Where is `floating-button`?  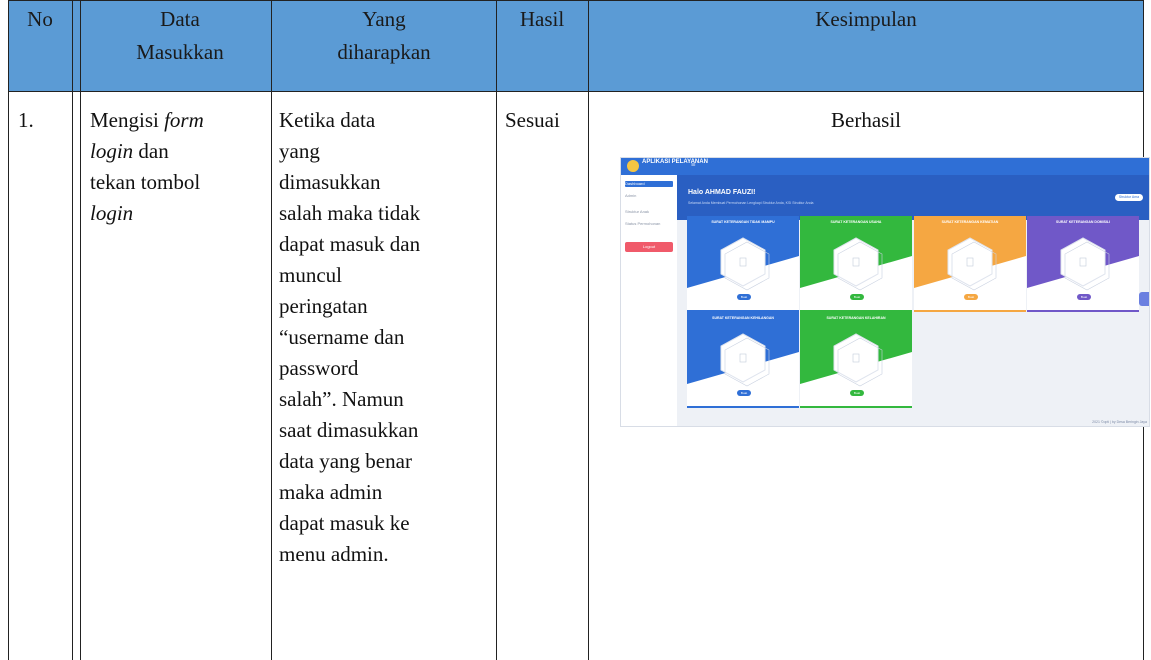 floating-button is located at coordinates (1144, 299).